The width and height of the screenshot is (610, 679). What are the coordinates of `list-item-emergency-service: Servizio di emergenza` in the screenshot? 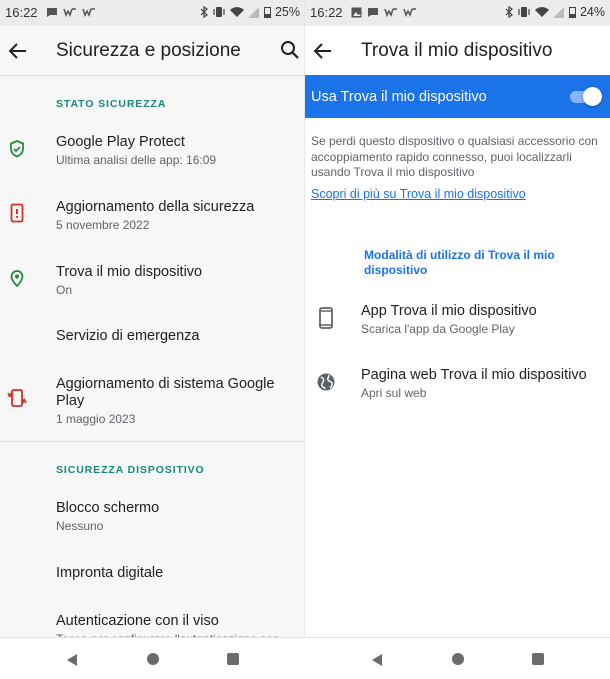 It's located at (152, 338).